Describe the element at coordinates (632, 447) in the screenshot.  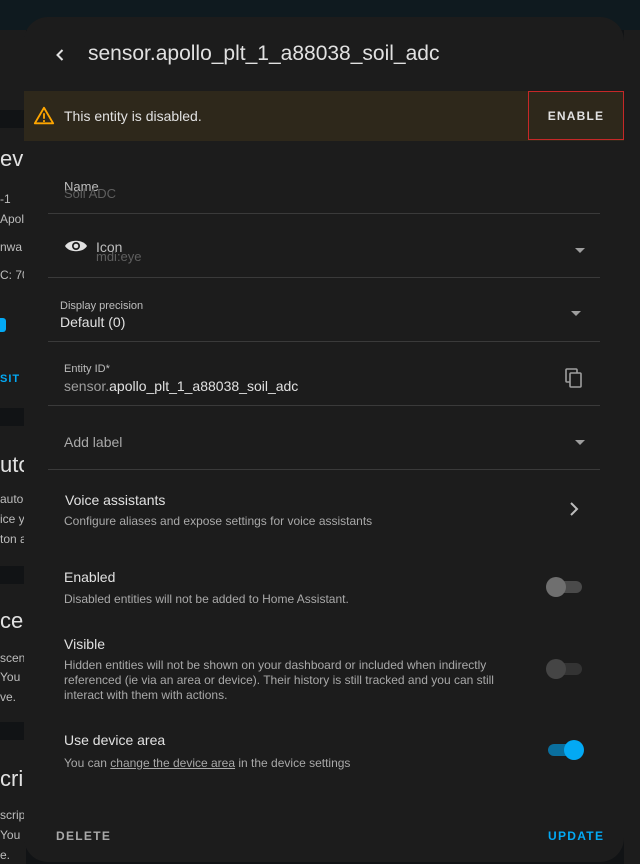
I see `background-page-right` at that location.